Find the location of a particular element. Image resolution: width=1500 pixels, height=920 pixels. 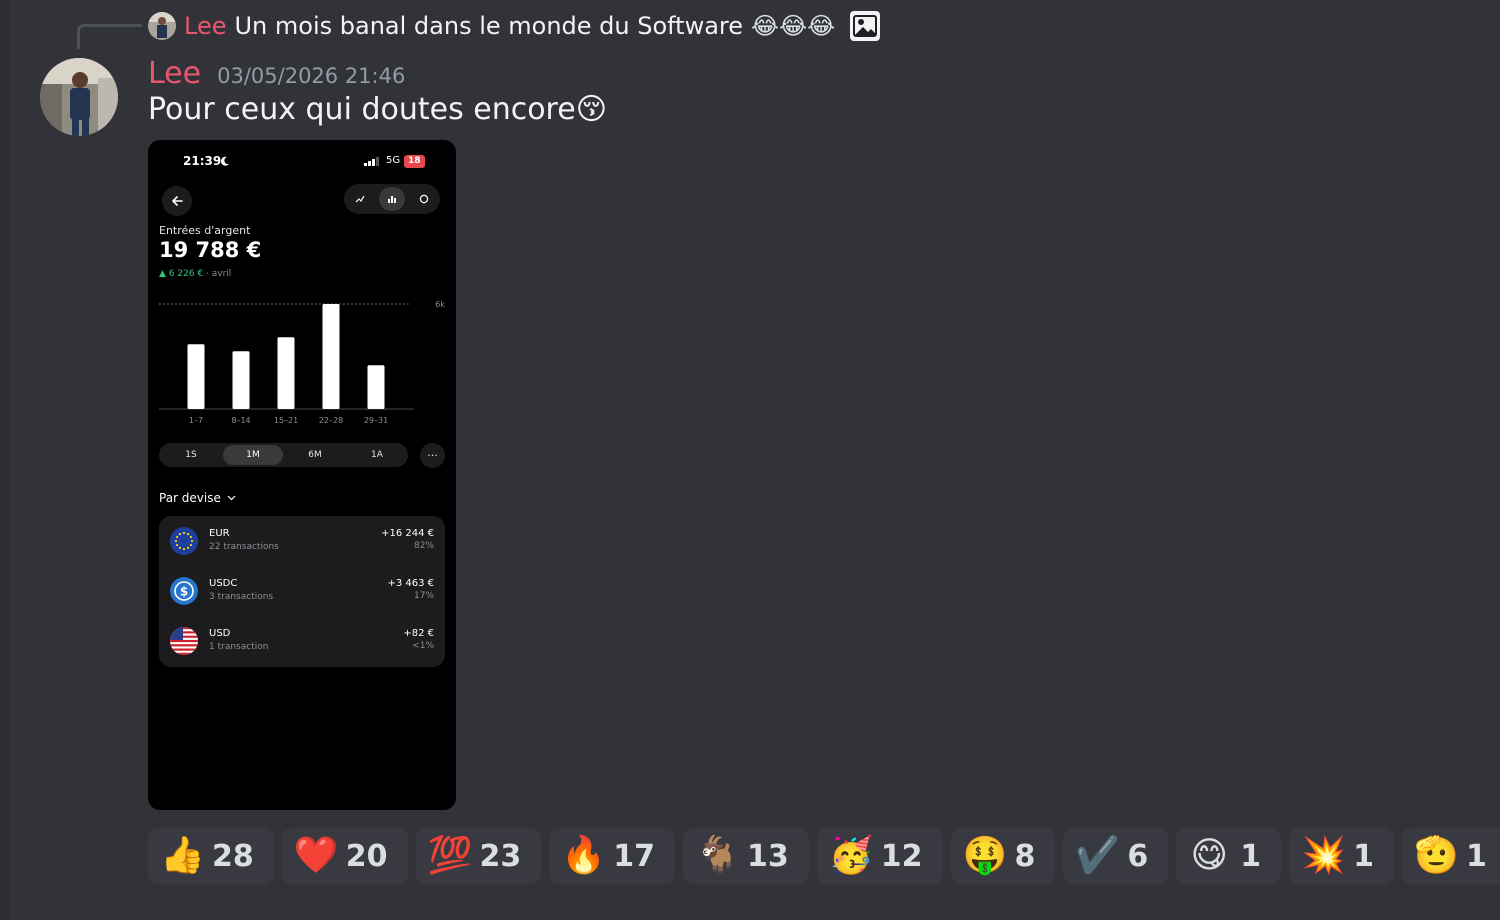

line-chart-toggle is located at coordinates (360, 199).